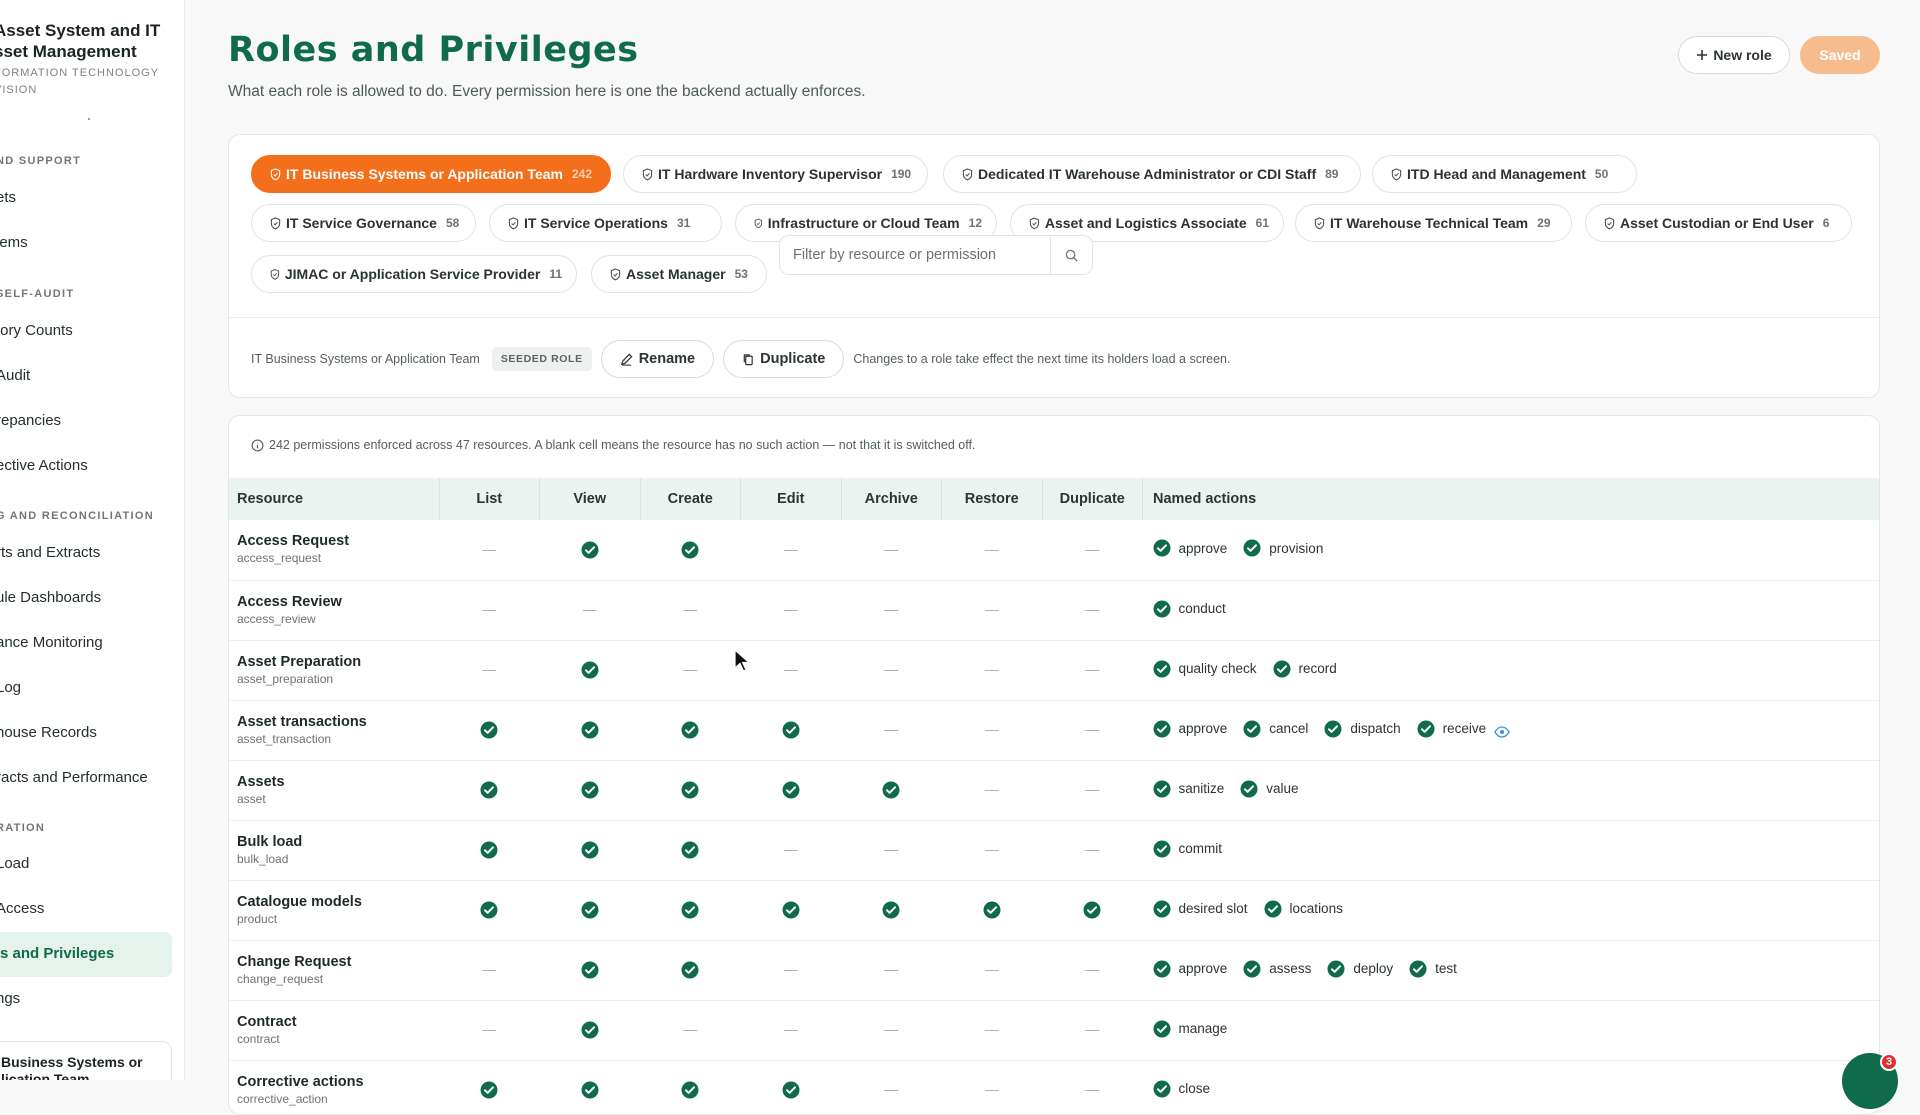 The image size is (1920, 1115). Describe the element at coordinates (775, 174) in the screenshot. I see `role-chip: IT Hardware Inventory Supervisor 190` at that location.